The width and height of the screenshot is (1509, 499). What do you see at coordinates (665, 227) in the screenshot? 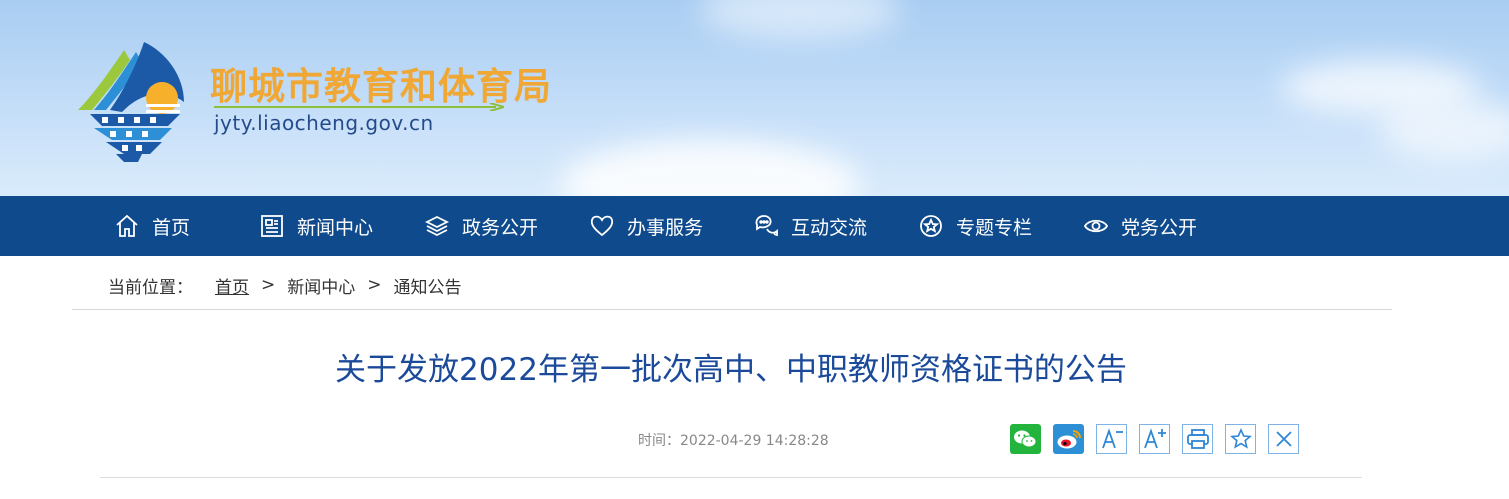
I see `nav-item-label: 办事服务` at bounding box center [665, 227].